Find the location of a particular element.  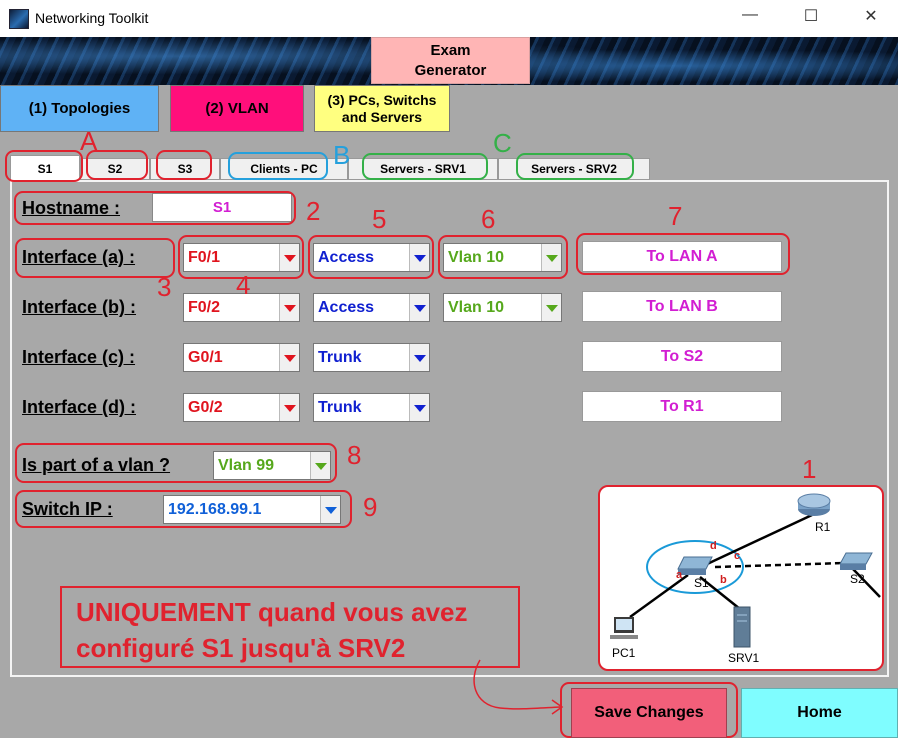

title-bar: Networking Toolkit — ☐ ✕ is located at coordinates (449, 18).